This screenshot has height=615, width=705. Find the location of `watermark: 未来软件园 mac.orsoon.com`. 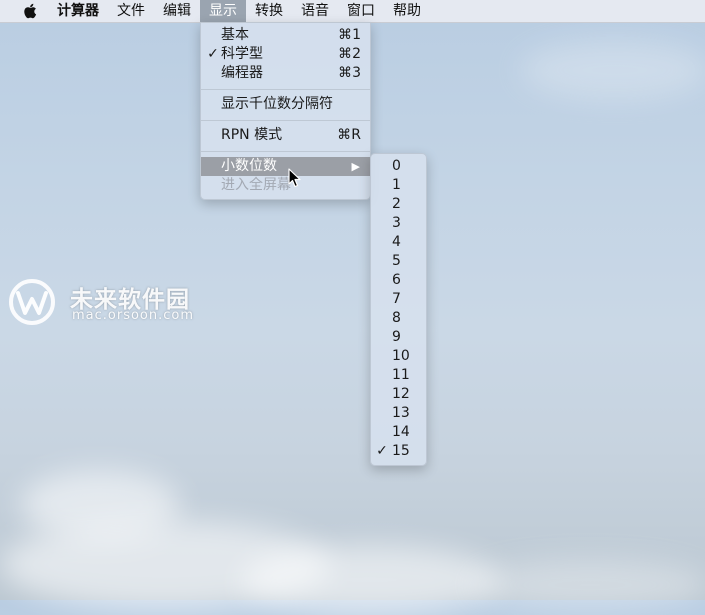

watermark: 未来软件园 mac.orsoon.com is located at coordinates (118, 303).